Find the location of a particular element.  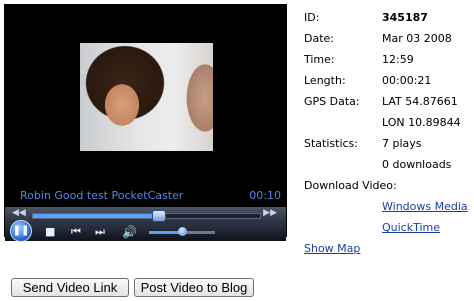

rewind-icon: ◀◀ is located at coordinates (19, 213).